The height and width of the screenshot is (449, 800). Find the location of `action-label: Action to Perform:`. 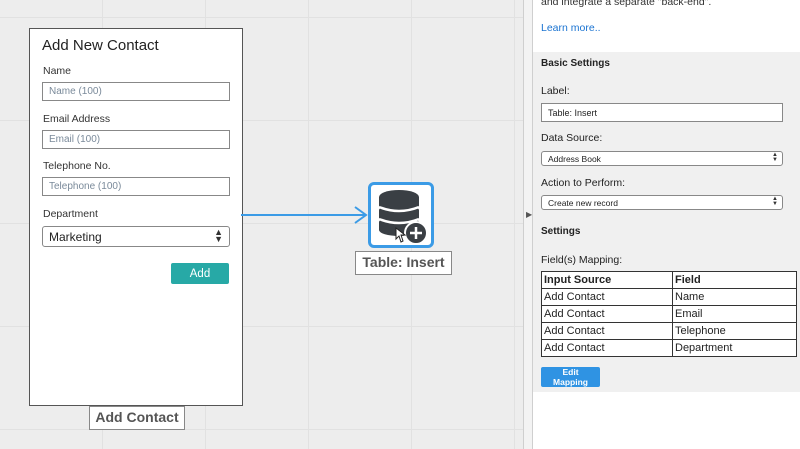

action-label: Action to Perform: is located at coordinates (583, 183).